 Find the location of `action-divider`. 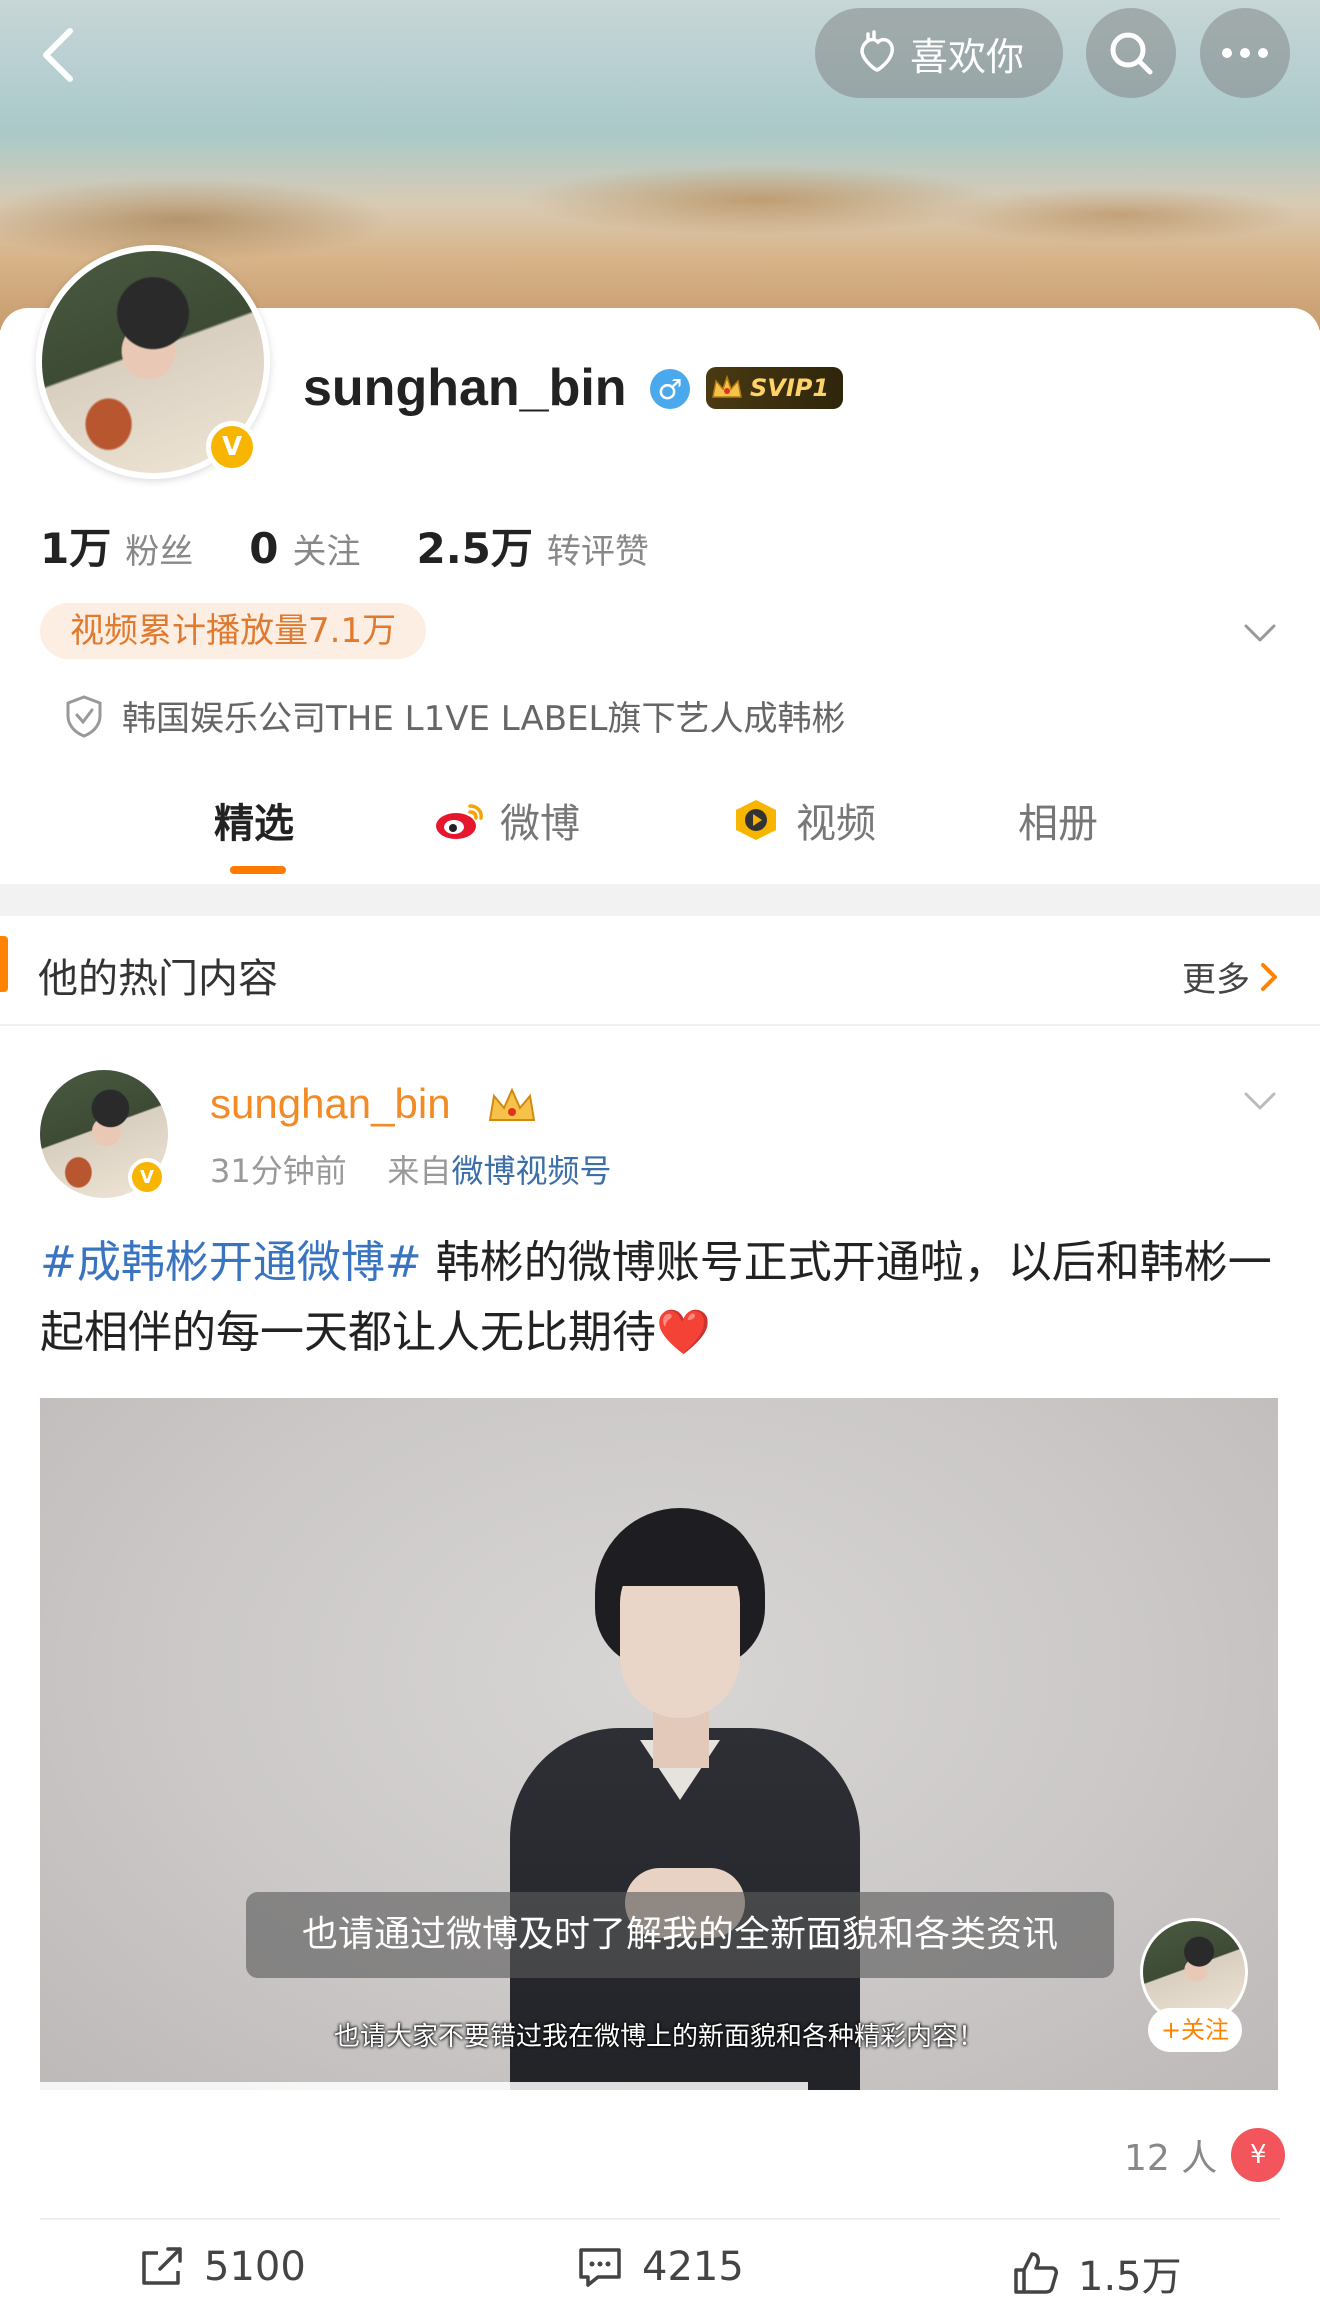

action-divider is located at coordinates (660, 2219).